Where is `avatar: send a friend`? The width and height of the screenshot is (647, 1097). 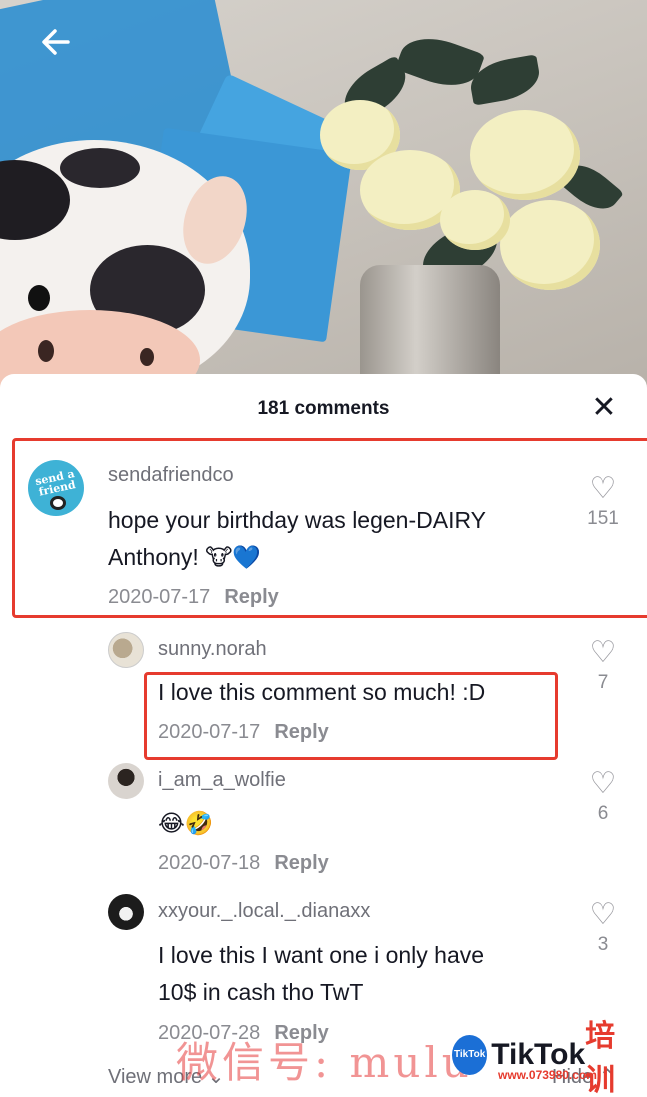
avatar: send a friend is located at coordinates (56, 488).